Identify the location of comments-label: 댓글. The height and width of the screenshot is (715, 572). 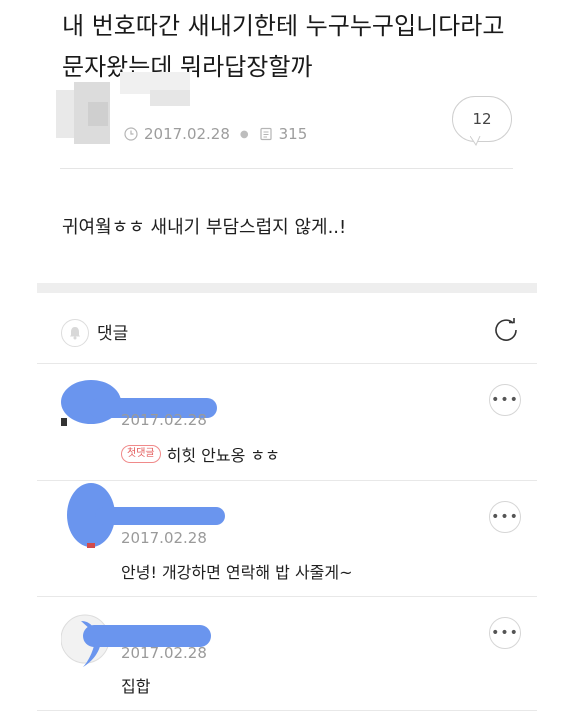
(113, 334).